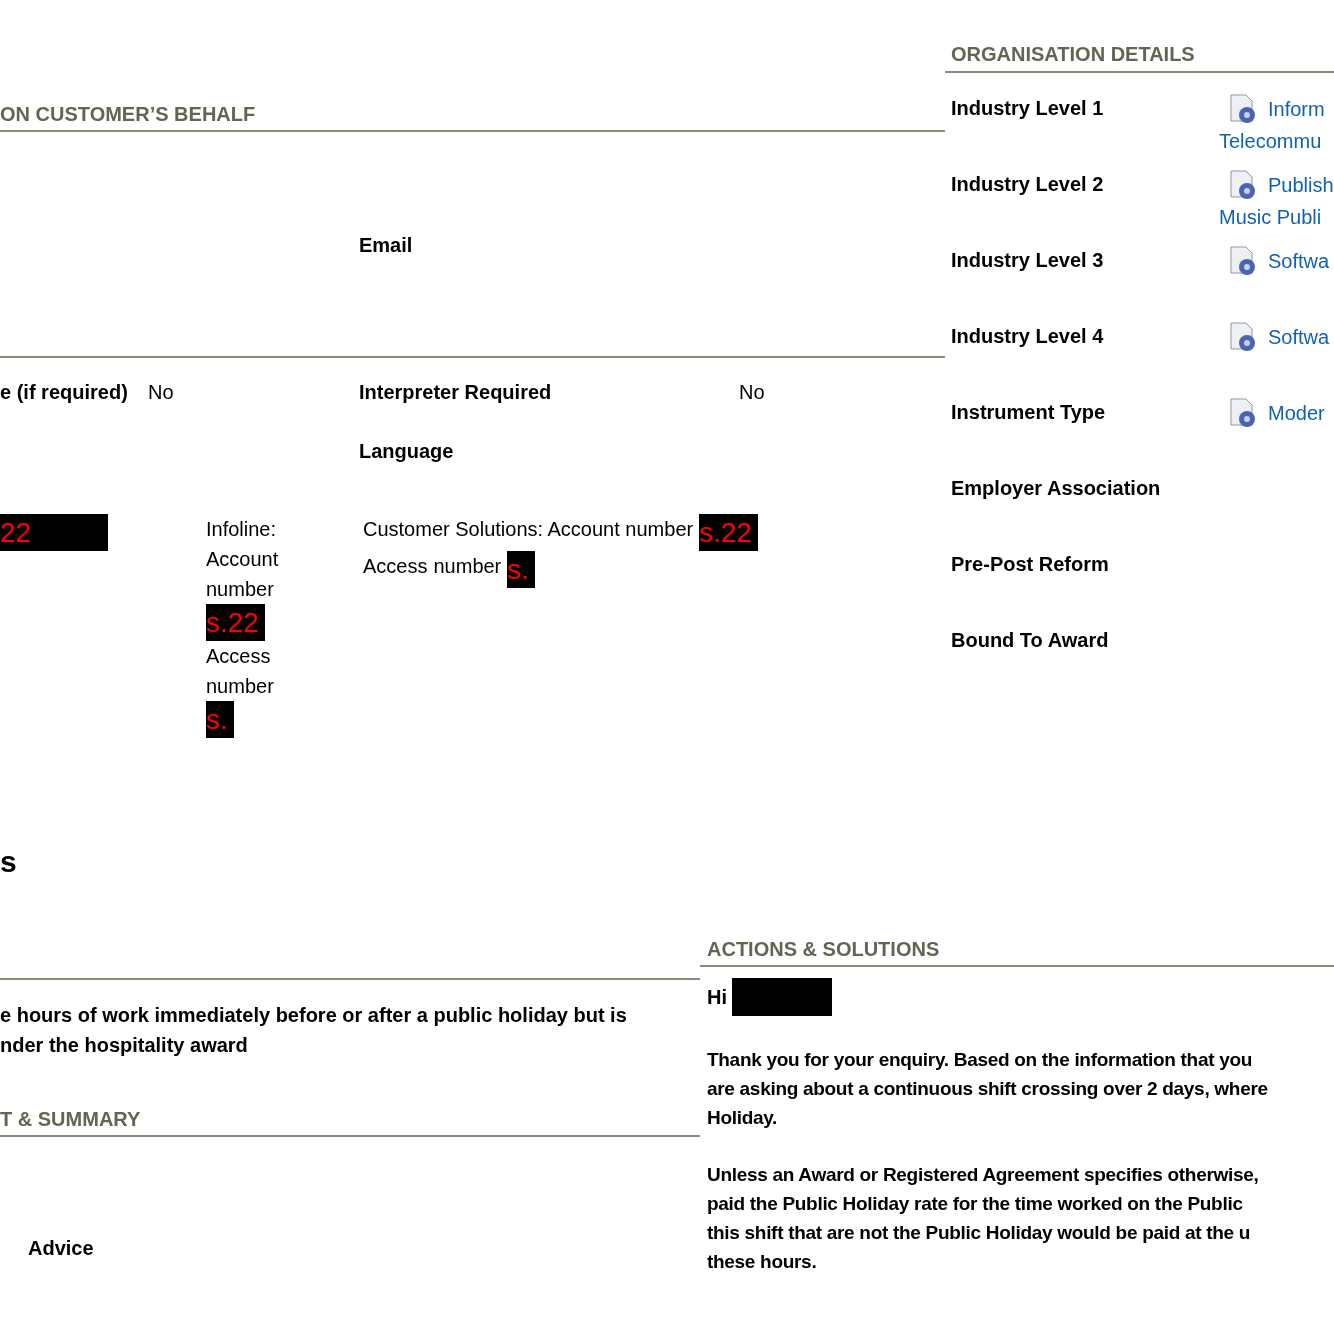  What do you see at coordinates (1028, 412) in the screenshot?
I see `field-label: Instrument Type` at bounding box center [1028, 412].